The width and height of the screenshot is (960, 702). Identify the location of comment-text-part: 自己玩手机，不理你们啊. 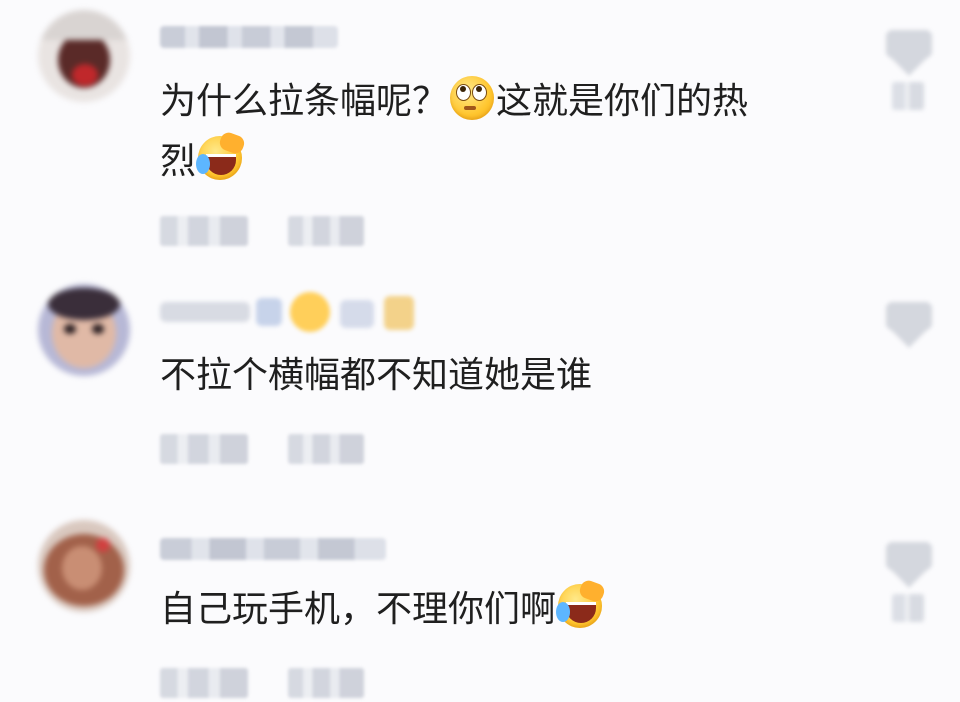
(358, 609).